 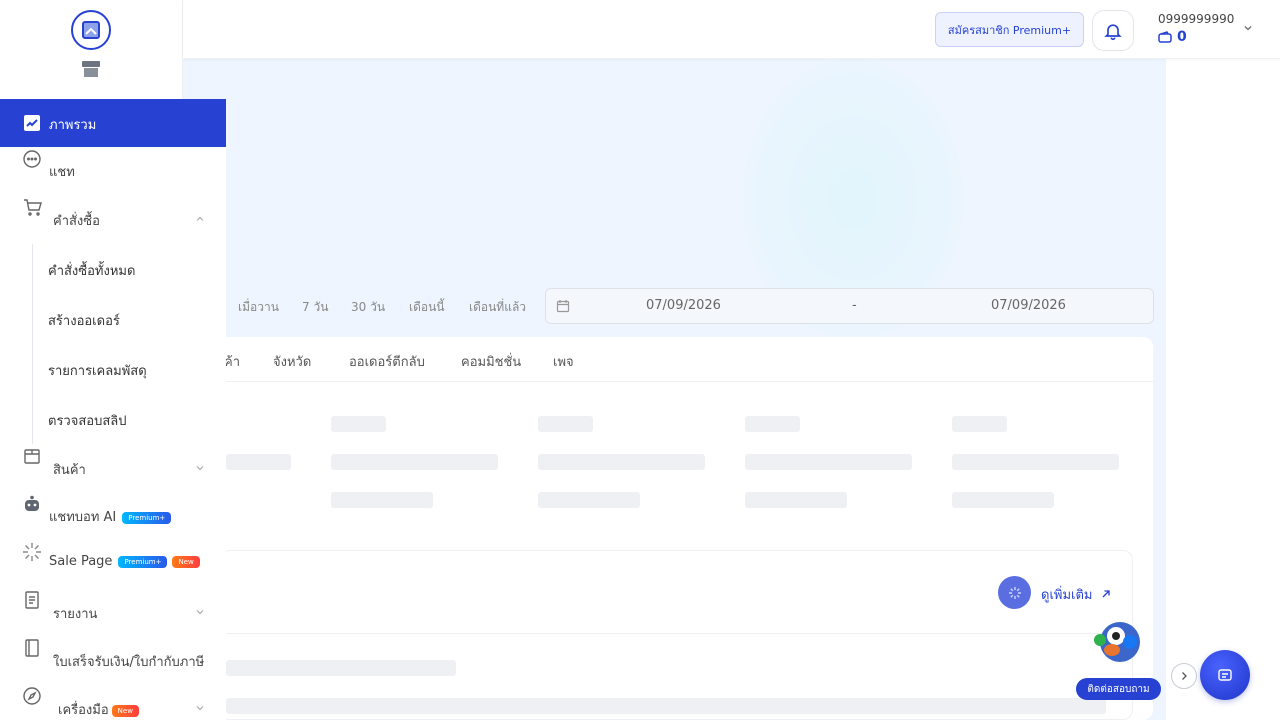 What do you see at coordinates (368, 307) in the screenshot?
I see `filter-30-days: 30 วัน` at bounding box center [368, 307].